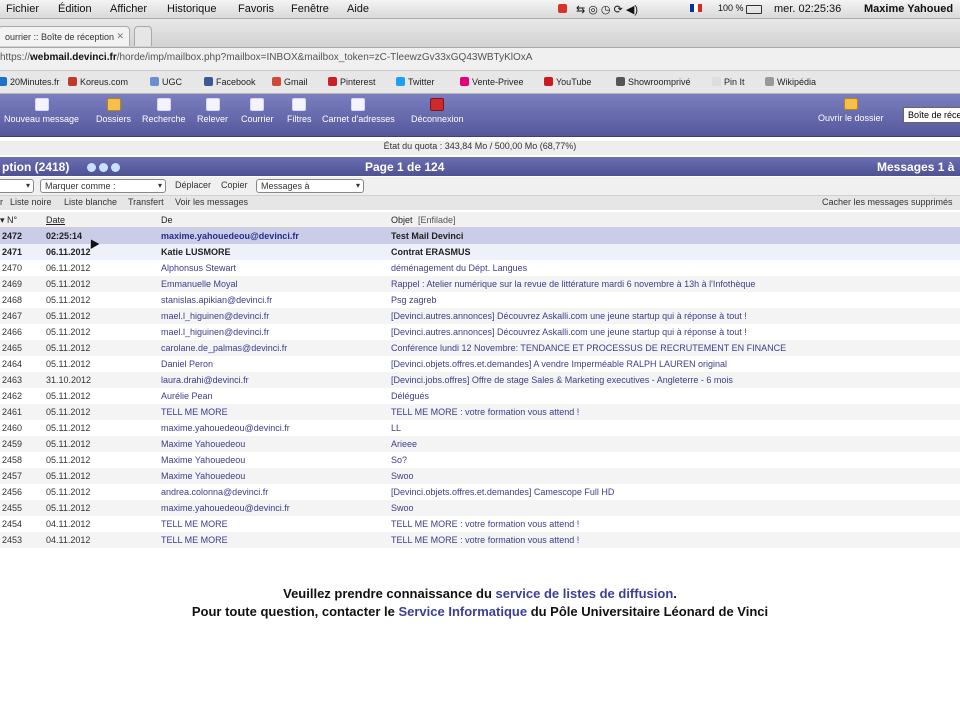  What do you see at coordinates (224, 348) in the screenshot?
I see `message-sender: carolane.de_palmas@devinci.fr` at bounding box center [224, 348].